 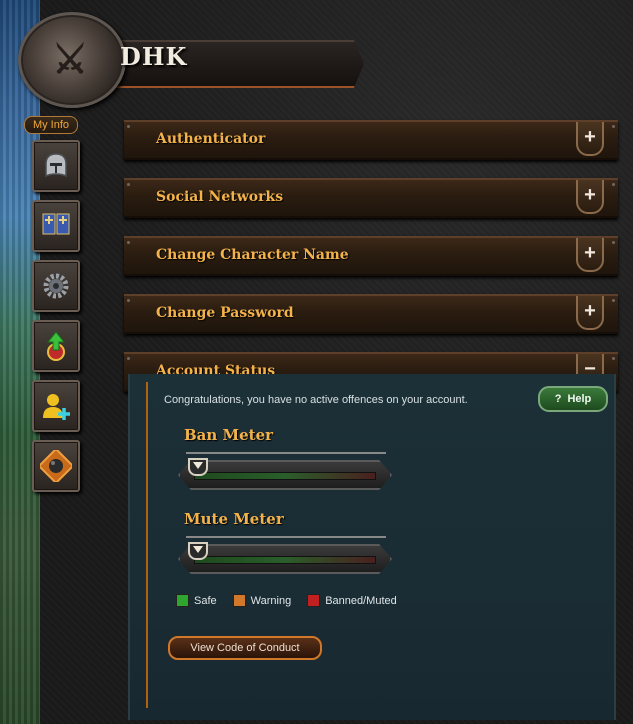 I want to click on section-title: Authenticator, so click(x=211, y=139).